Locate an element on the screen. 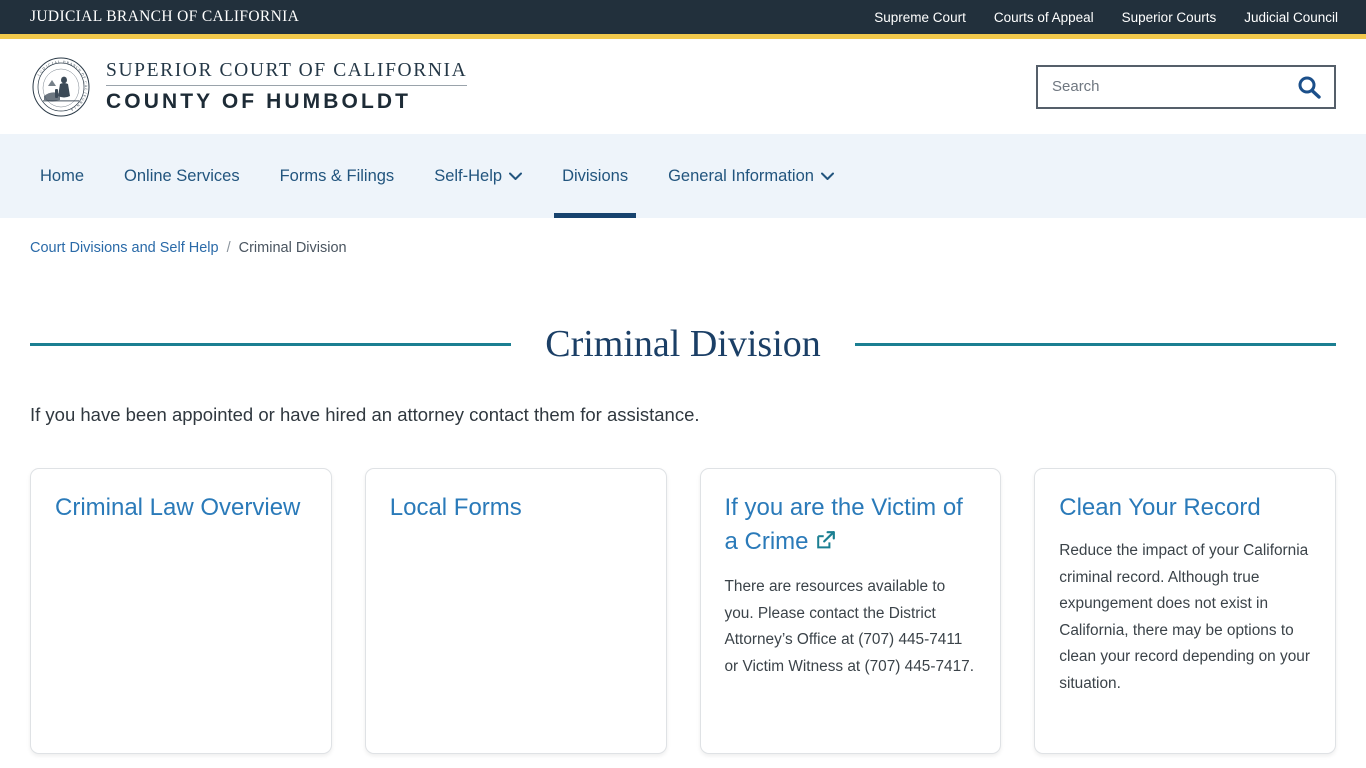 The width and height of the screenshot is (1366, 768). page-title: Criminal Division is located at coordinates (683, 344).